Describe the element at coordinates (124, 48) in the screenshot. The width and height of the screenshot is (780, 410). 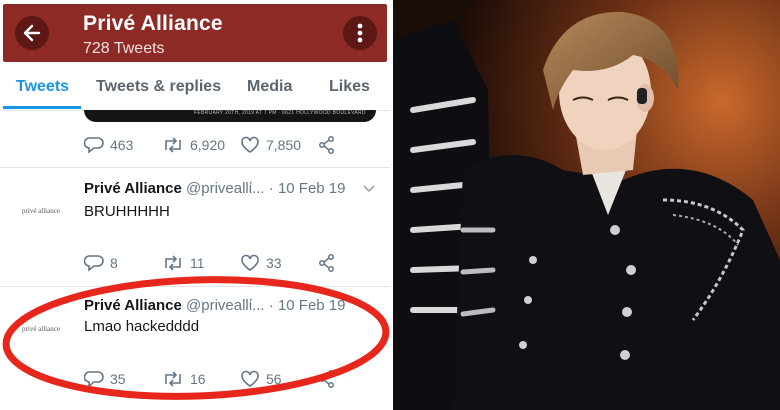
I see `tweet-count: 728 Tweets` at that location.